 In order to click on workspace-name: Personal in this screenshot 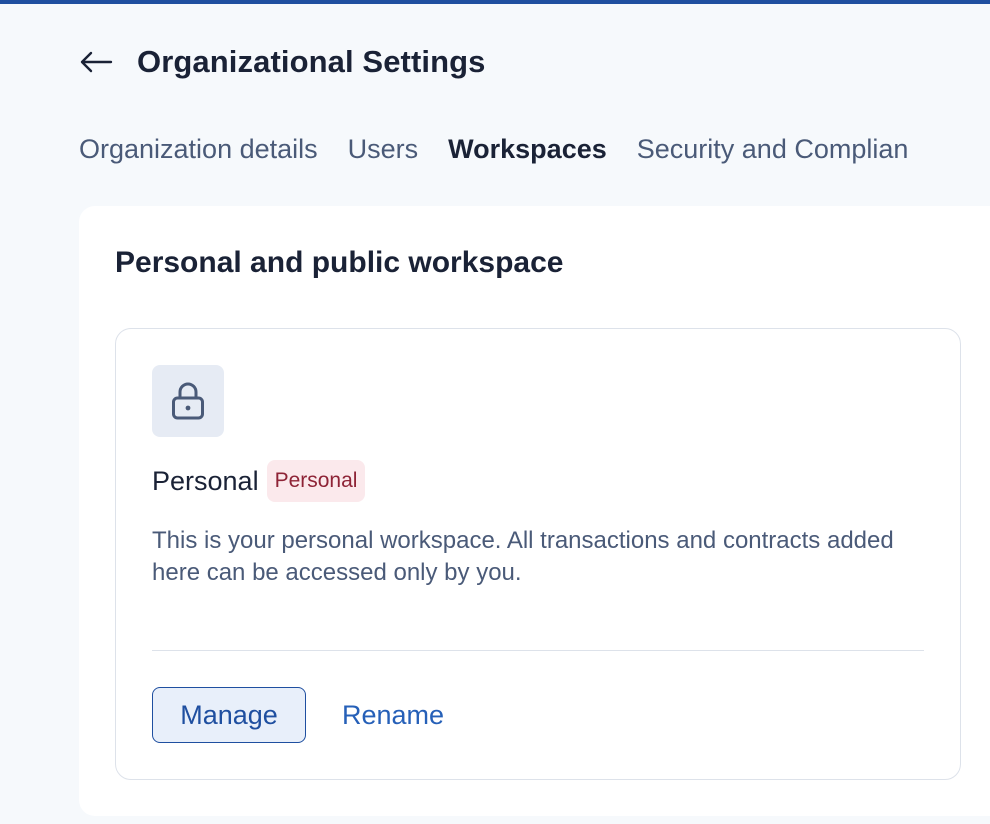, I will do `click(205, 480)`.